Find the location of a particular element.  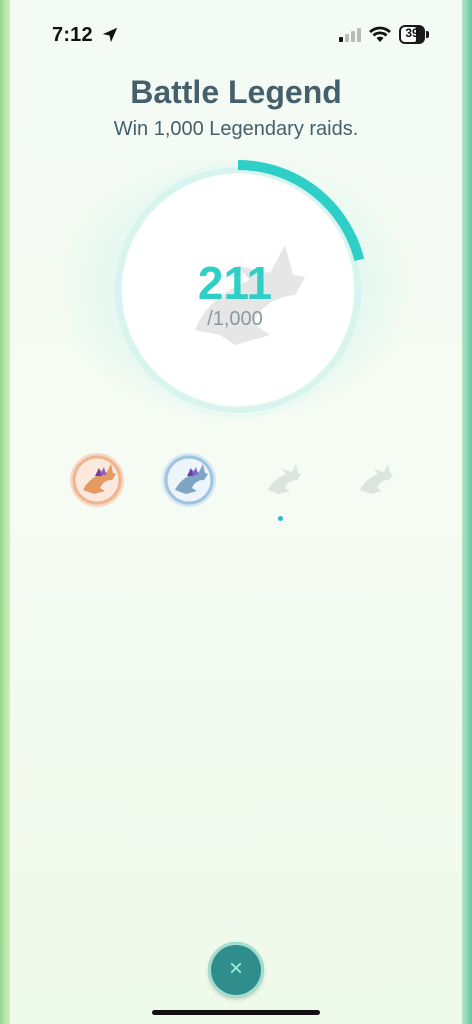

close-icon: × is located at coordinates (235, 968).